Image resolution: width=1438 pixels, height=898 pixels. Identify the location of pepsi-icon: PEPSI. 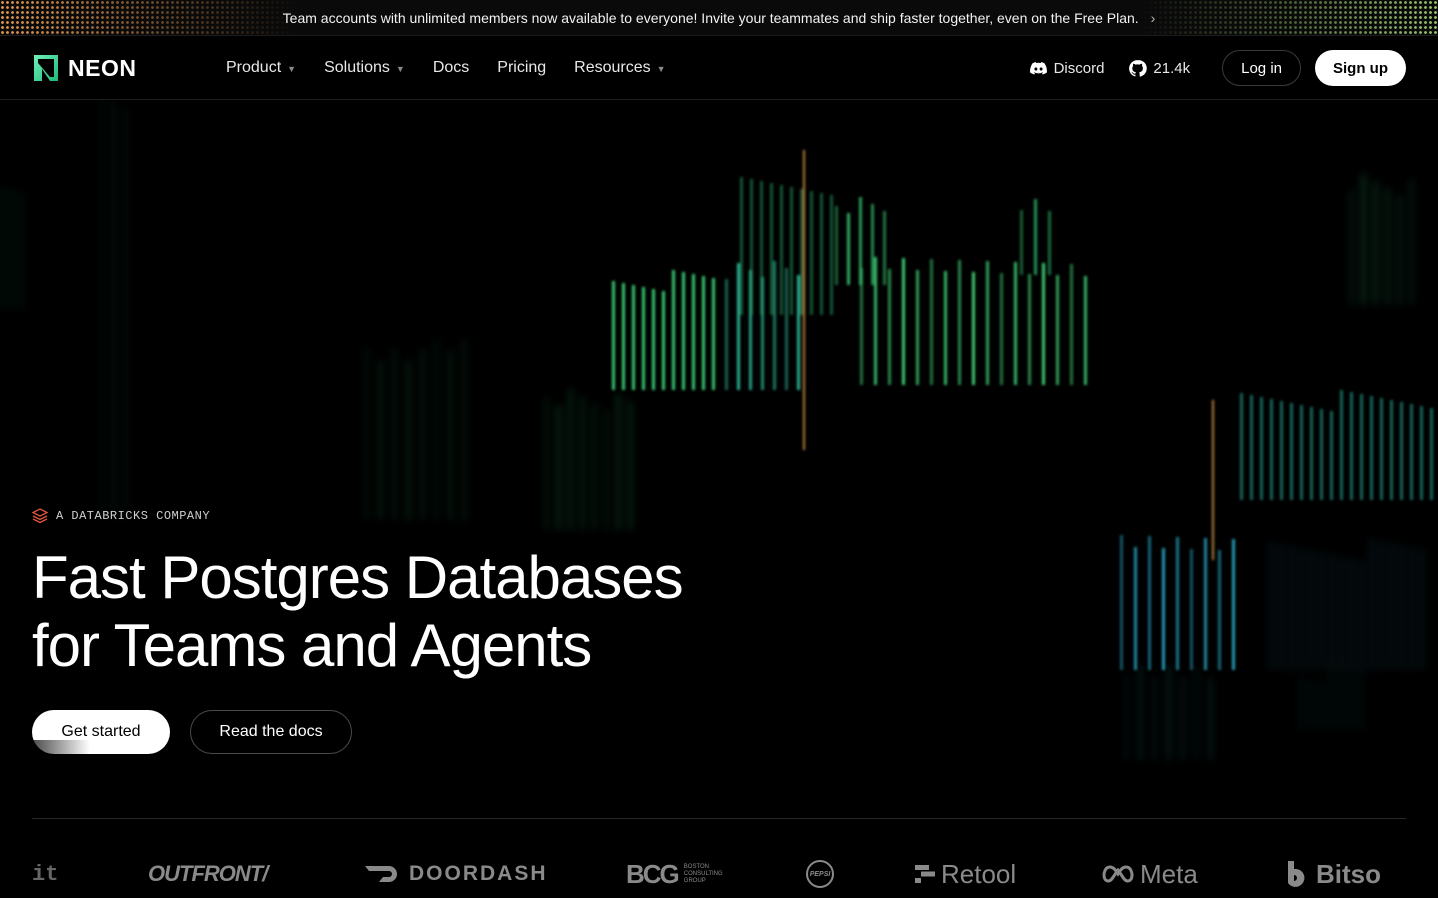
(820, 874).